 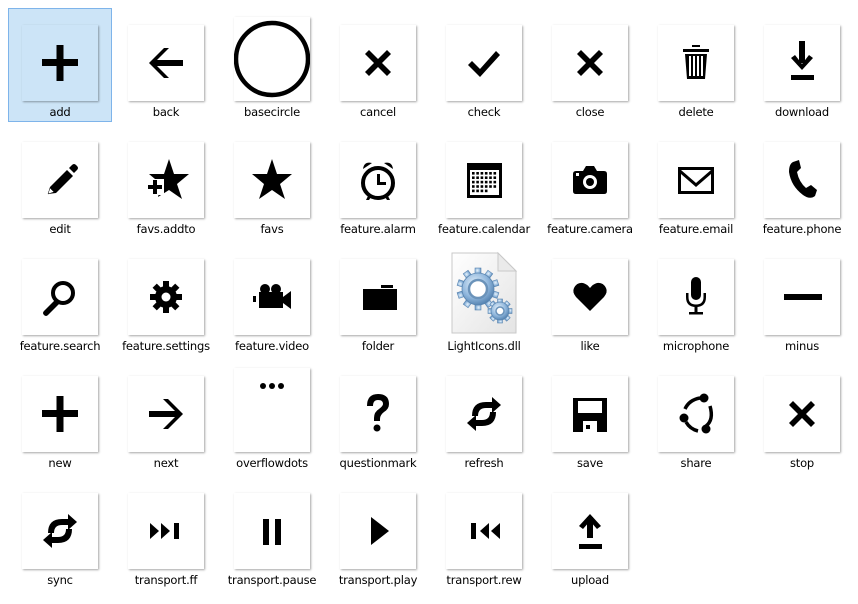 I want to click on file-item: minus, so click(x=802, y=299).